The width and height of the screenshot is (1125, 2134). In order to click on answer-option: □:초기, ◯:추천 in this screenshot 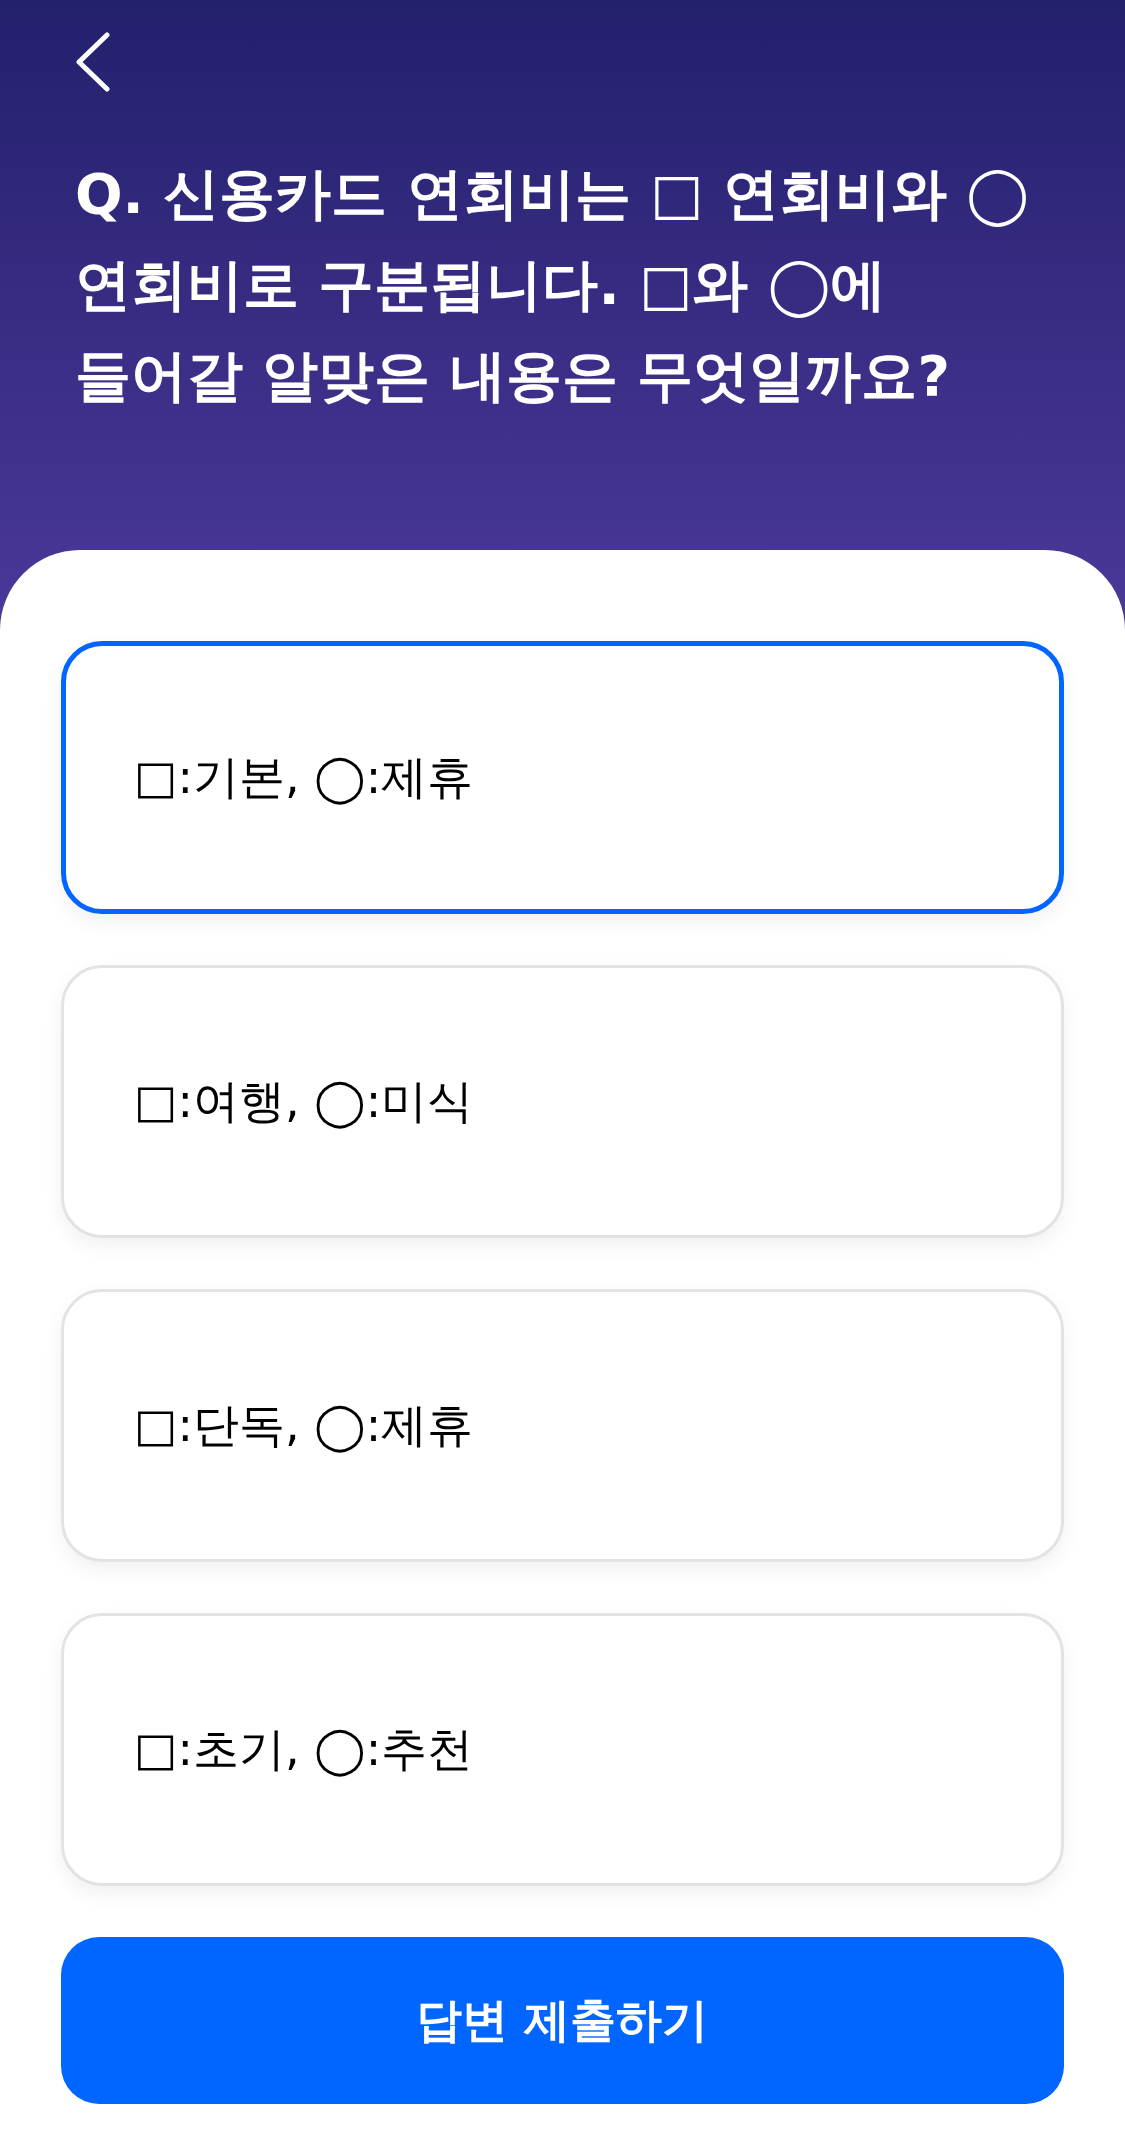, I will do `click(562, 1749)`.